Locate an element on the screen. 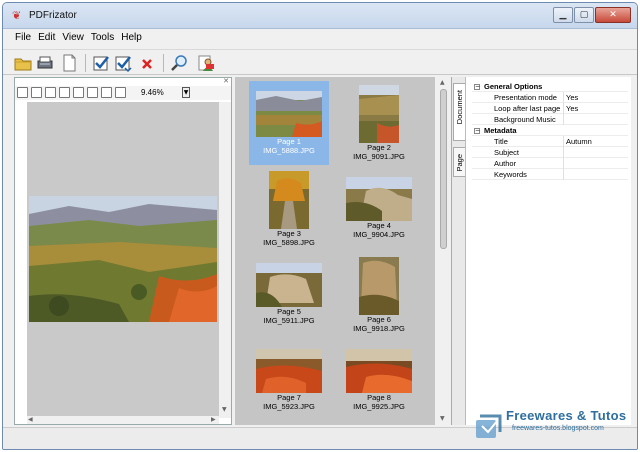 The height and width of the screenshot is (452, 640). tab-page-label: Page is located at coordinates (459, 163).